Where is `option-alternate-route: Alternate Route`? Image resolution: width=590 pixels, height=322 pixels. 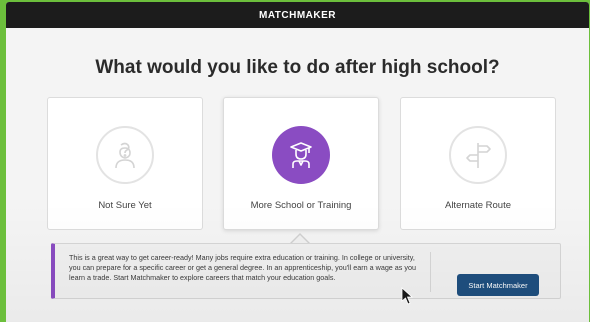 option-alternate-route: Alternate Route is located at coordinates (478, 163).